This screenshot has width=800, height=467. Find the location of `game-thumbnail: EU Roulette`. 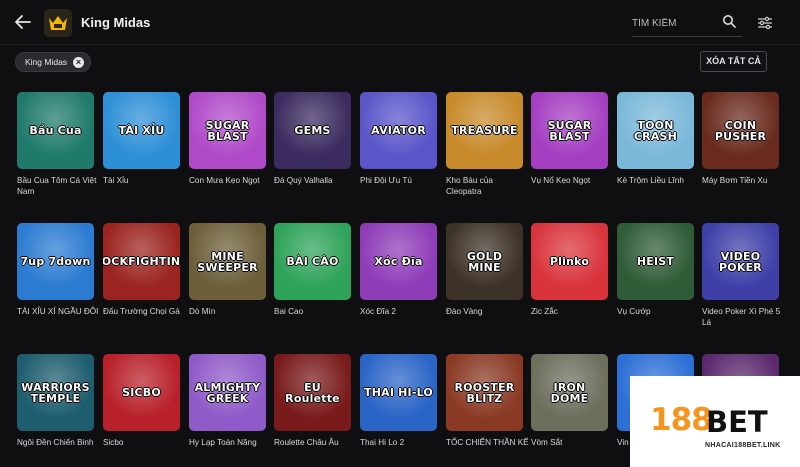

game-thumbnail: EU Roulette is located at coordinates (312, 392).